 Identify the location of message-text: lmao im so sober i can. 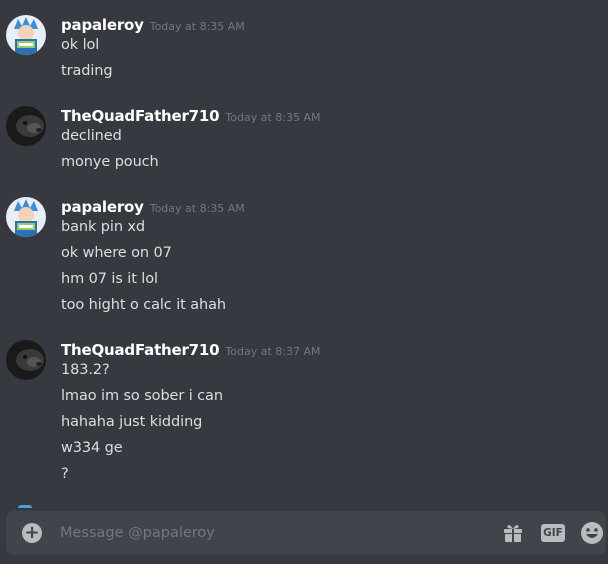
(142, 396).